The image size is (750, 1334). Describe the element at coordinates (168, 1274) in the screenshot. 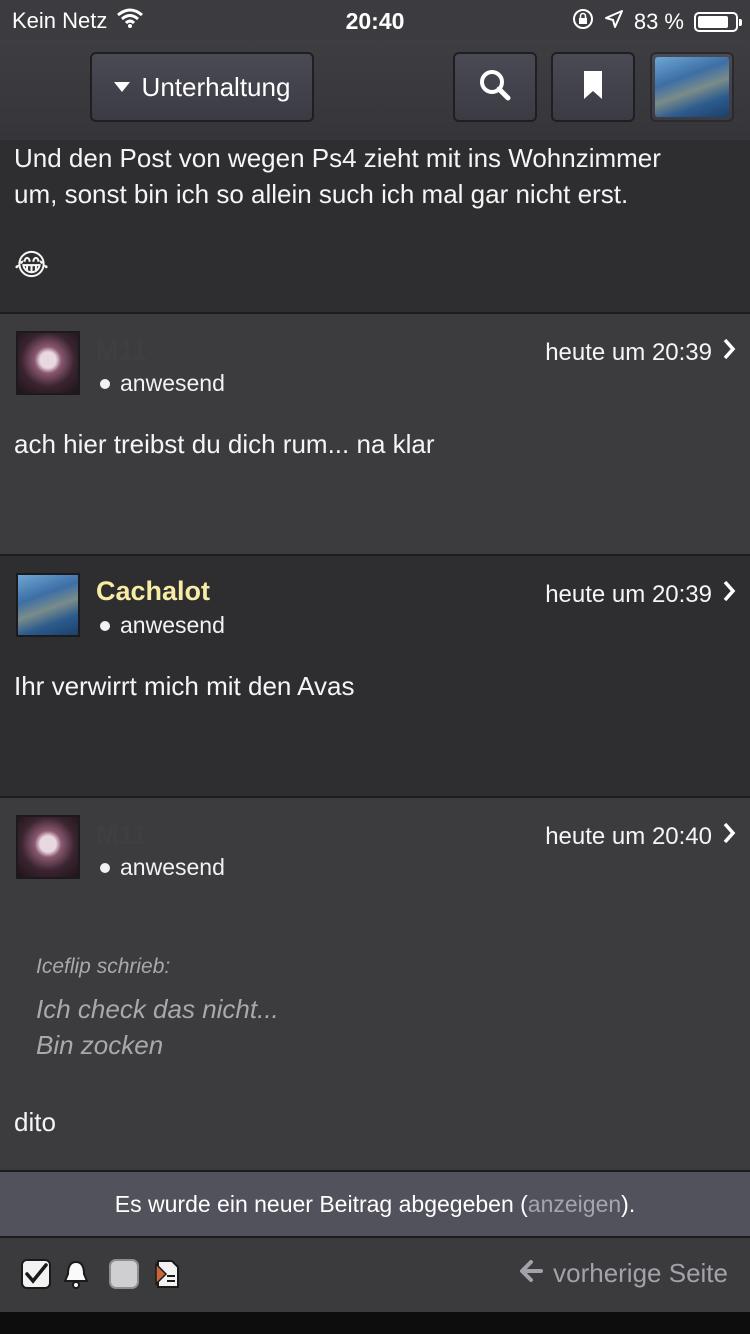

I see `document-icon` at that location.